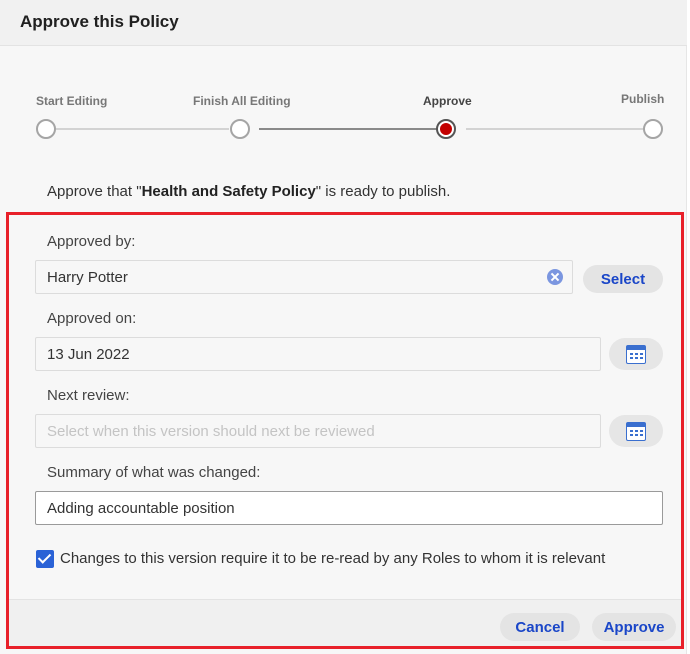 The width and height of the screenshot is (690, 654). Describe the element at coordinates (72, 101) in the screenshot. I see `step-label-start-editing: Start Editing` at that location.